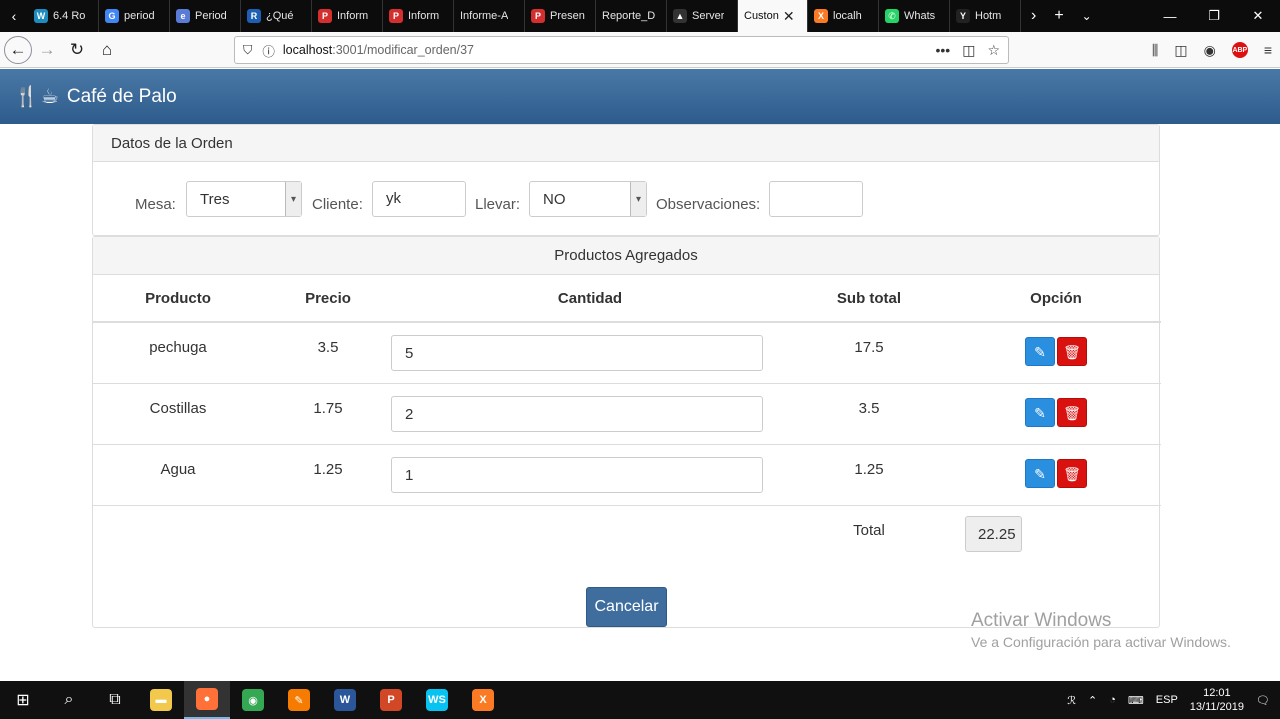 The image size is (1280, 719). I want to click on browser-tab: R ¿Qué, so click(276, 16).